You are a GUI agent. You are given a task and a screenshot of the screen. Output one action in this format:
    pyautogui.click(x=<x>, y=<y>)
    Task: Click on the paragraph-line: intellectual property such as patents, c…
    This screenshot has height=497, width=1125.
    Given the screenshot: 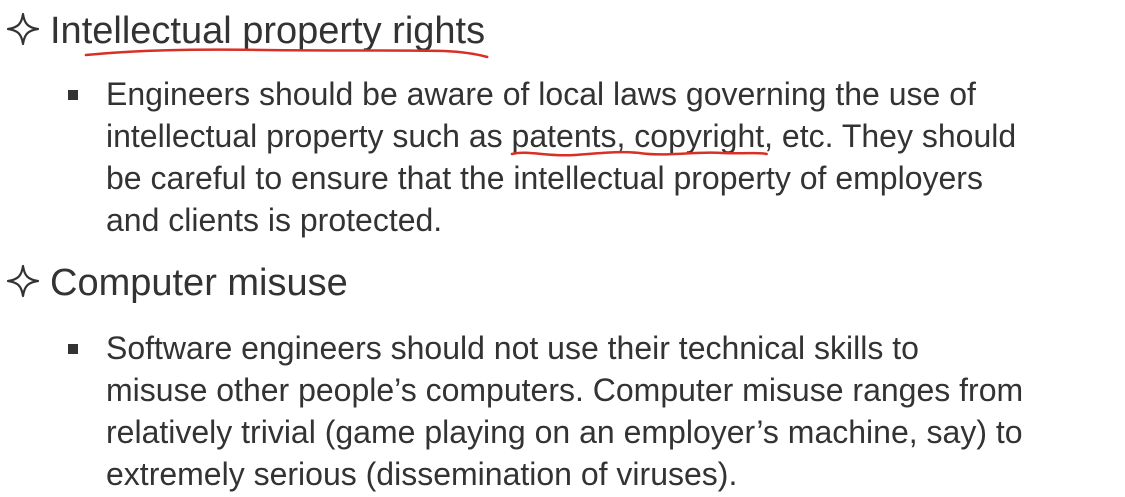 What is the action you would take?
    pyautogui.click(x=611, y=136)
    